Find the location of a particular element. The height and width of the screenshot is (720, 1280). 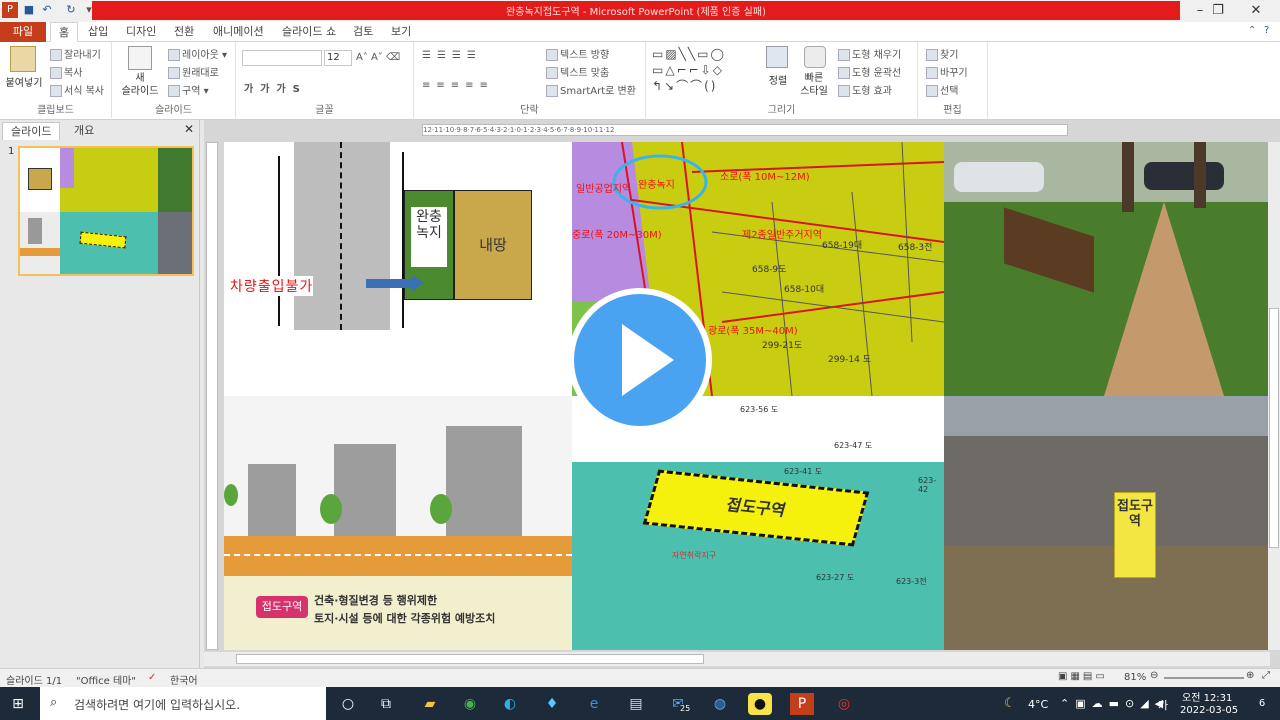

notification-icon: 6 is located at coordinates (1262, 704).